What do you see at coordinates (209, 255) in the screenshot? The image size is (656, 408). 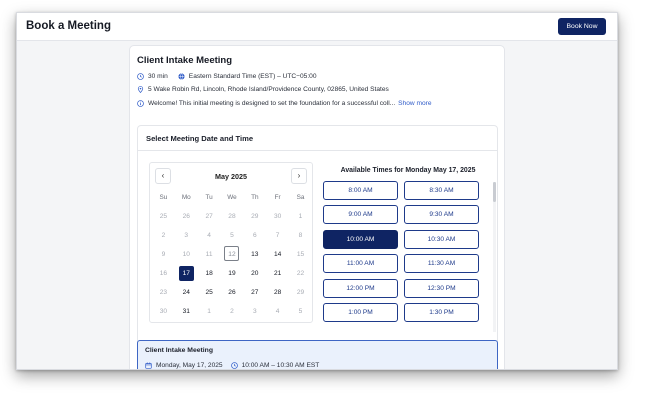 I see `calendar-day: 11` at bounding box center [209, 255].